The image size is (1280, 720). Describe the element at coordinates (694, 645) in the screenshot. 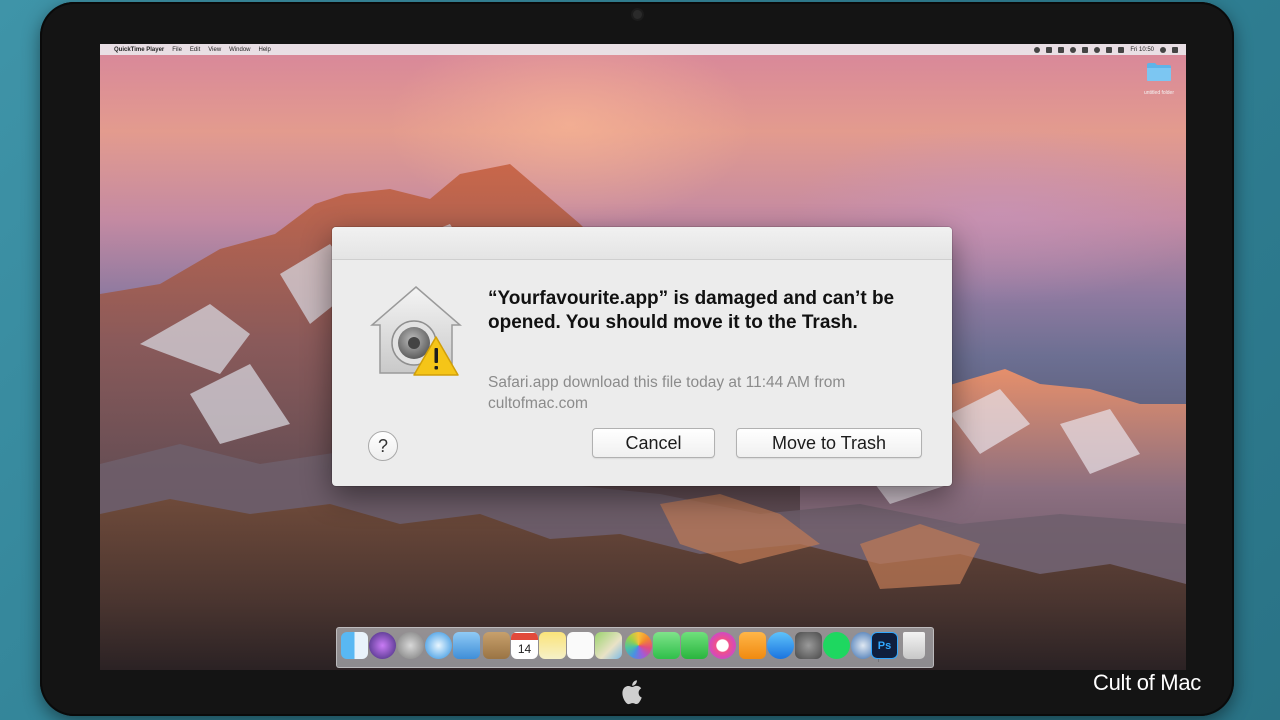

I see `facetime-icon` at that location.